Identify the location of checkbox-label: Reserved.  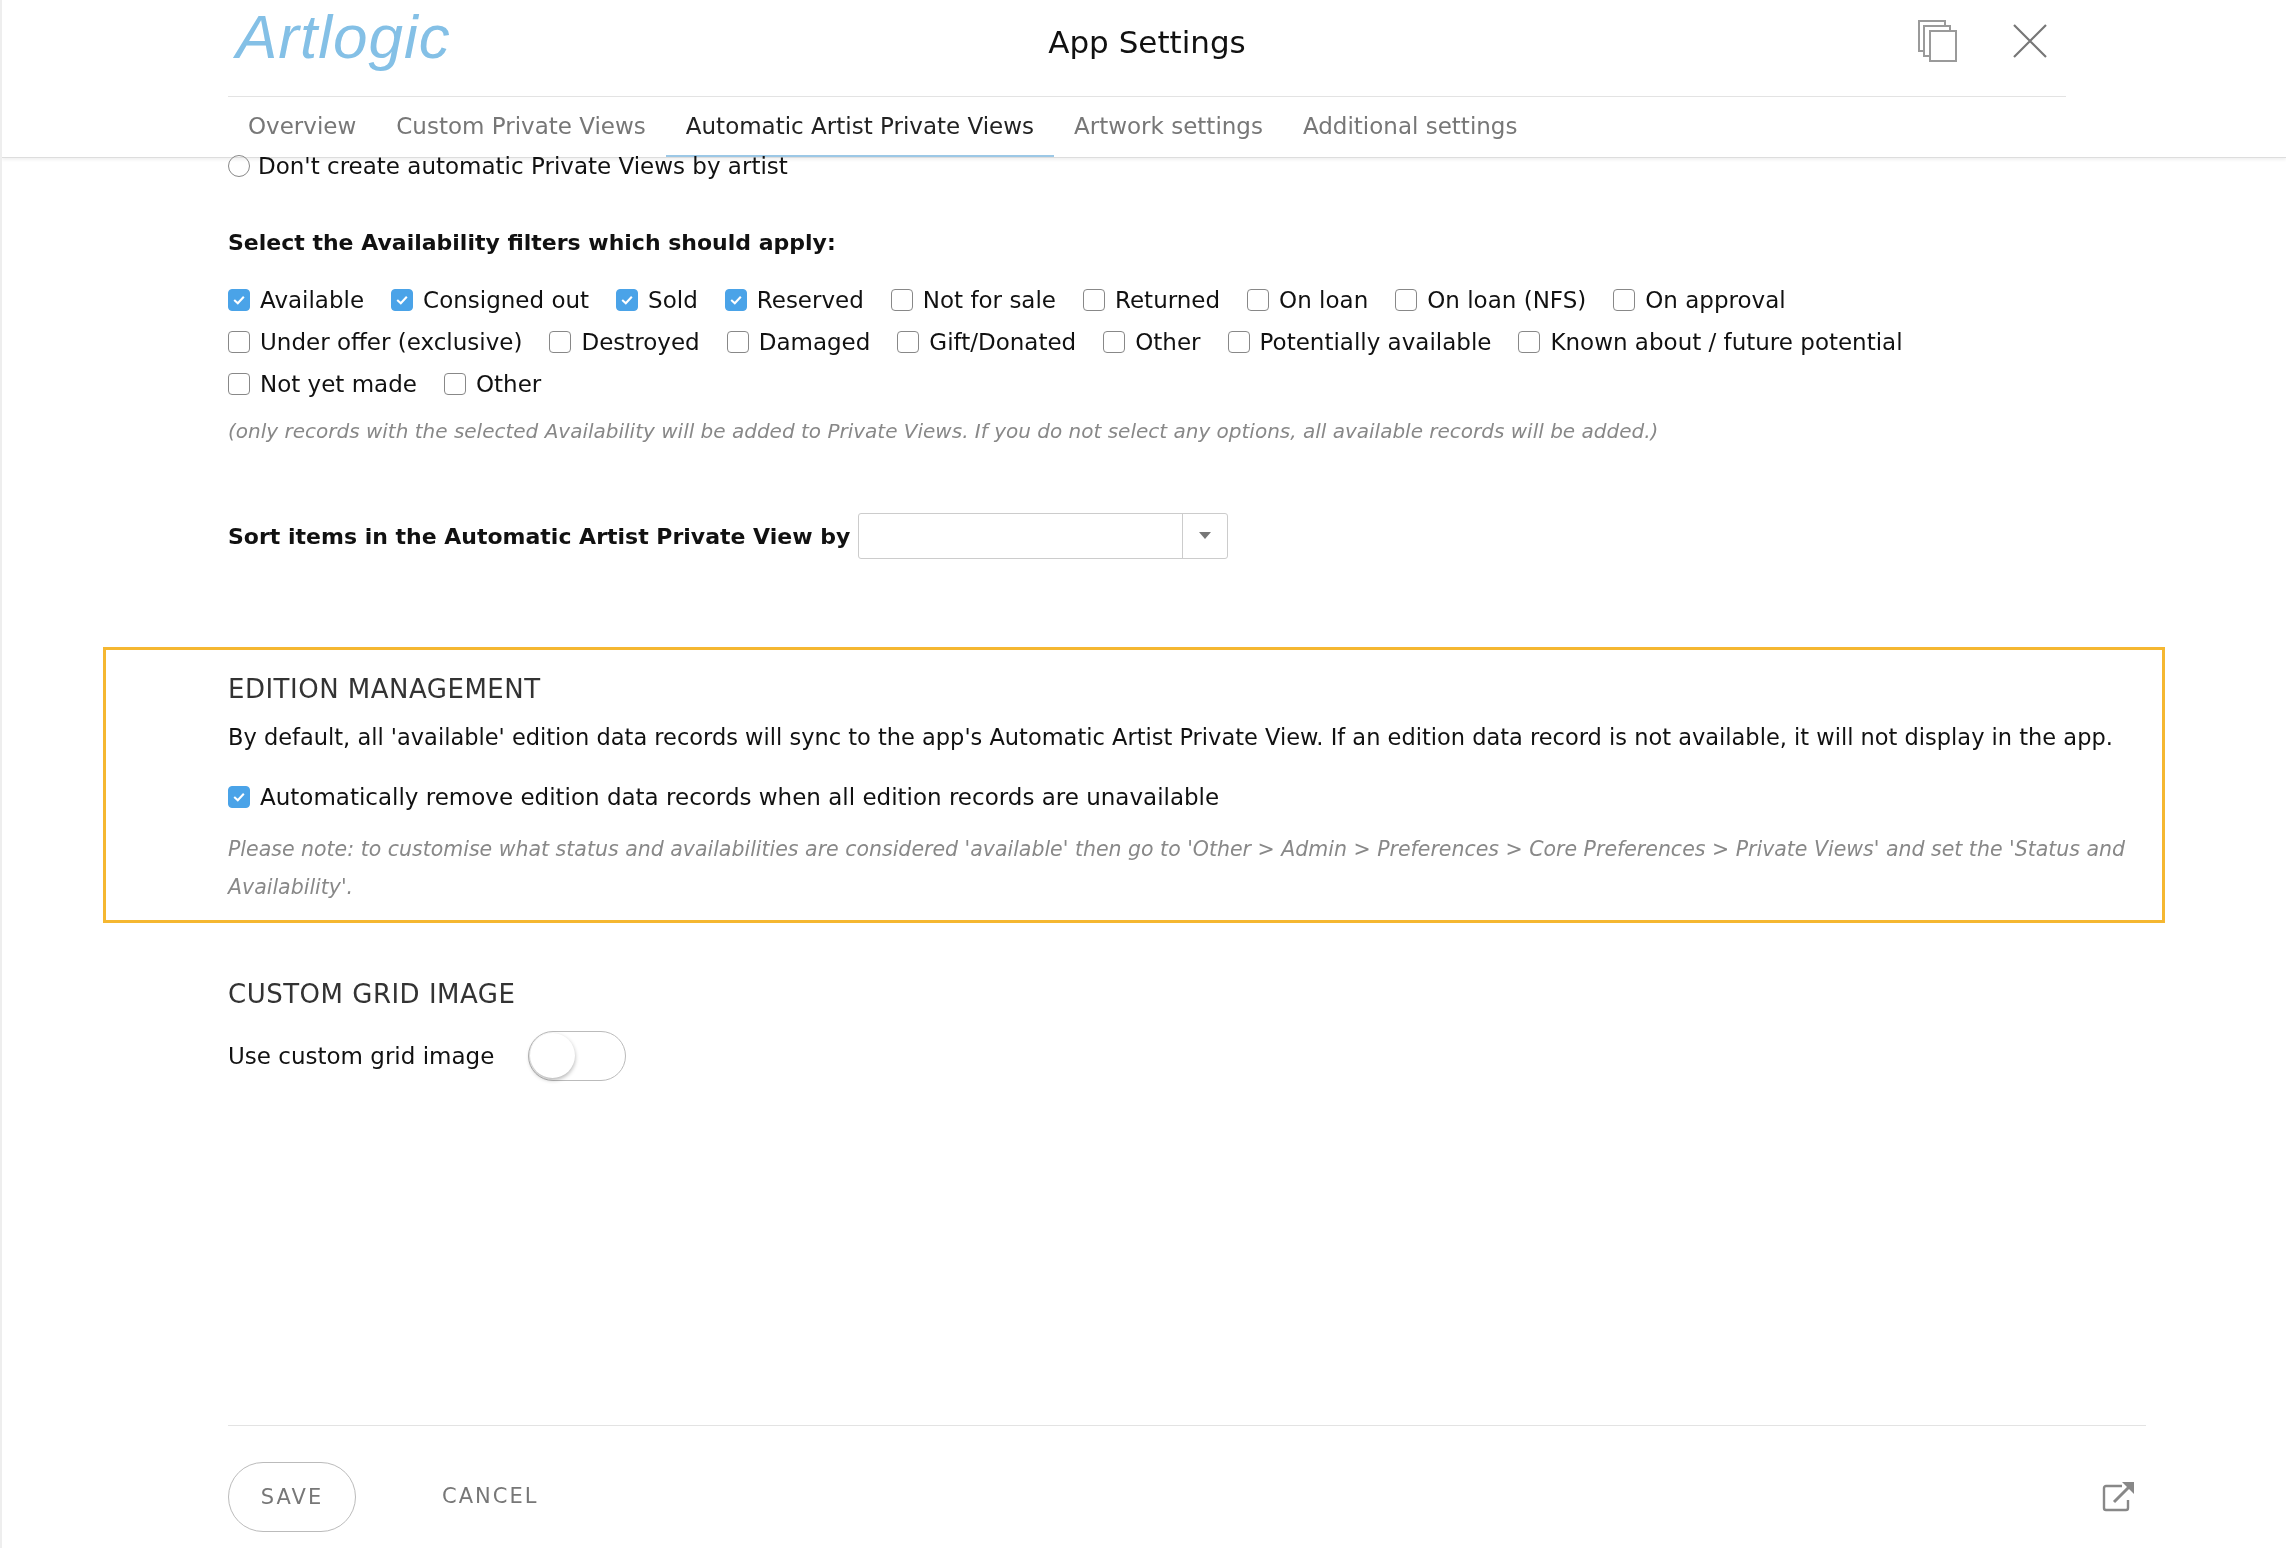
(810, 300).